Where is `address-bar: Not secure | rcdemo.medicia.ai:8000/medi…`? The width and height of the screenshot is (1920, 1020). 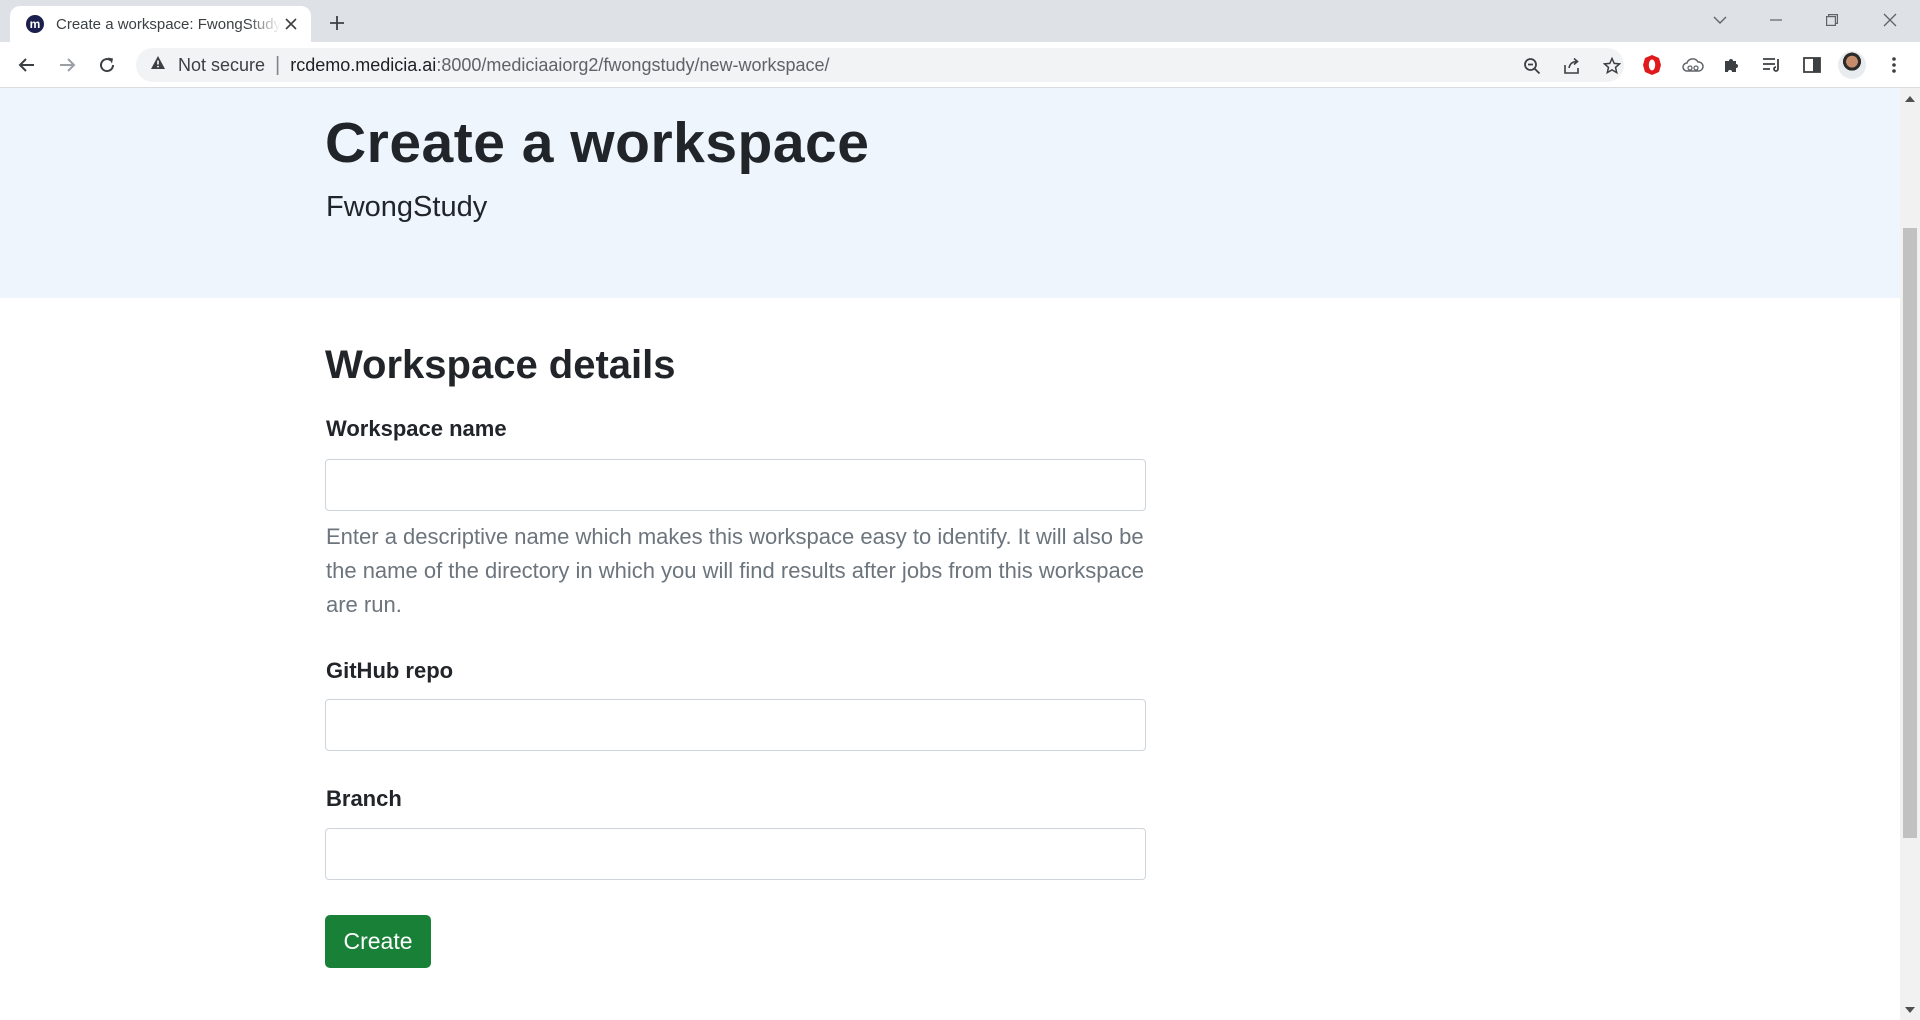
address-bar: Not secure | rcdemo.medicia.ai:8000/medi… is located at coordinates (880, 65).